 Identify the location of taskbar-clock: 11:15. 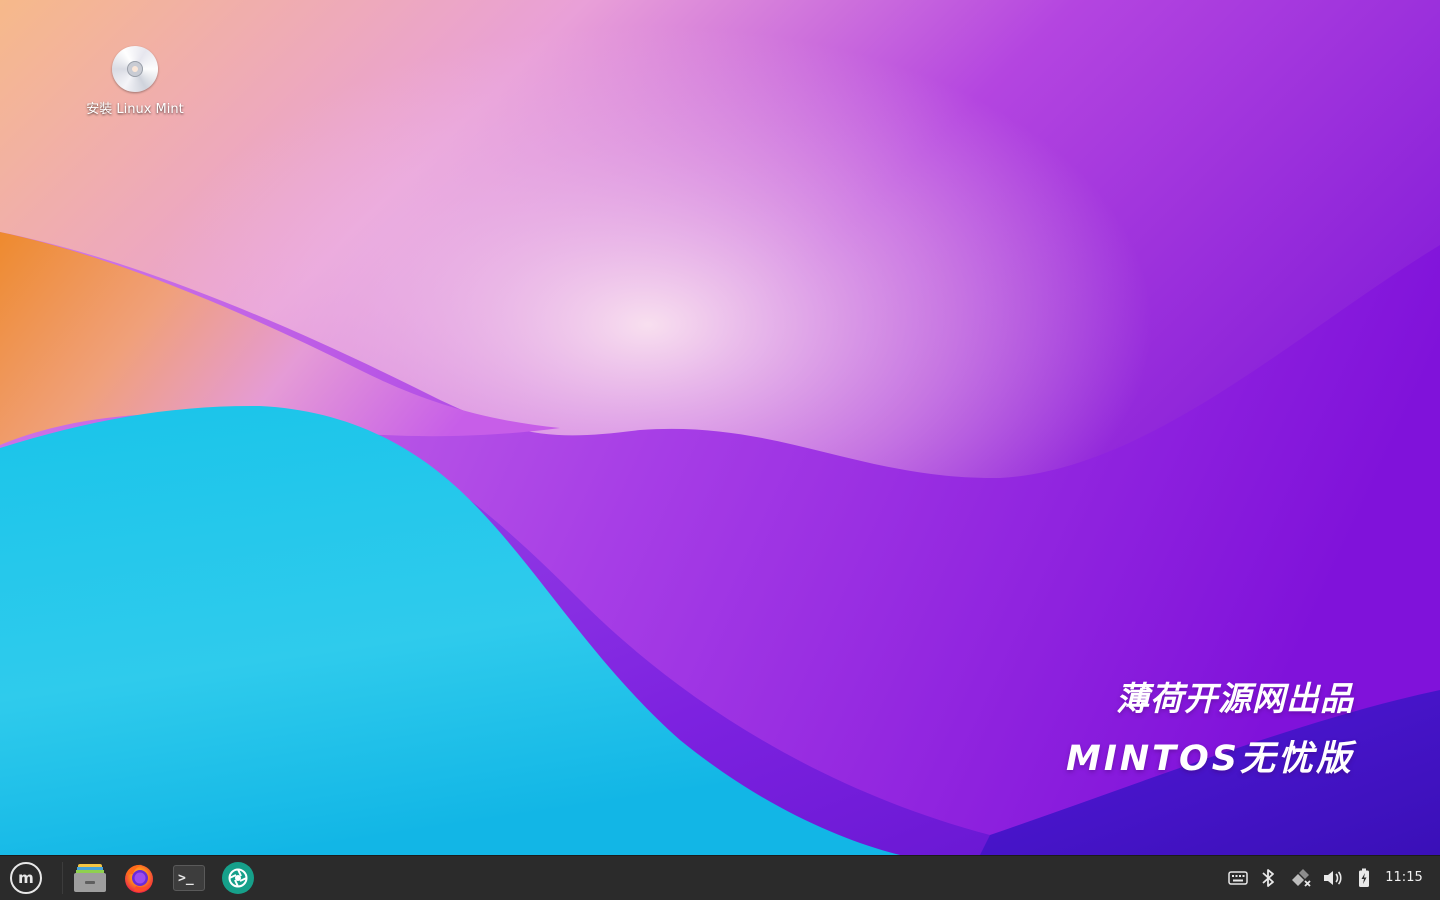
(1404, 878).